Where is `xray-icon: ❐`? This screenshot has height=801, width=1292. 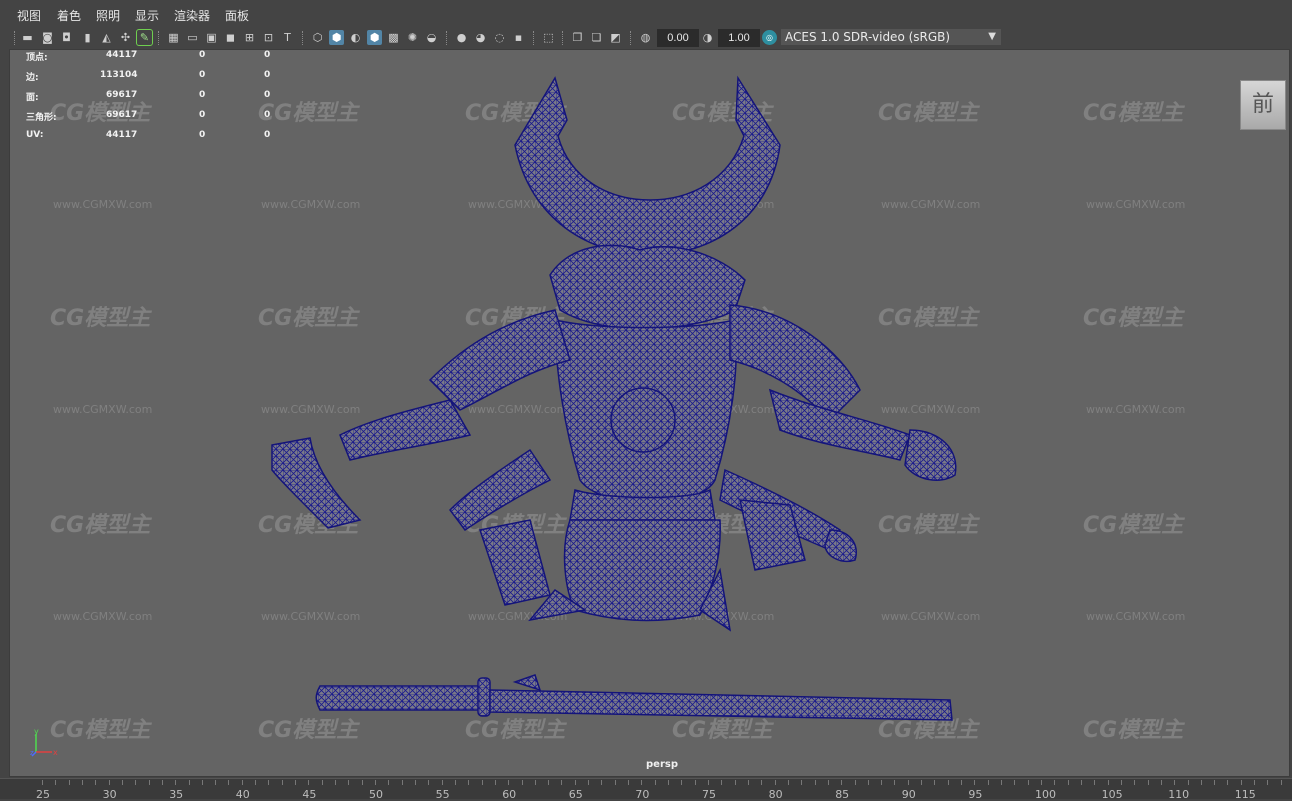 xray-icon: ❐ is located at coordinates (577, 37).